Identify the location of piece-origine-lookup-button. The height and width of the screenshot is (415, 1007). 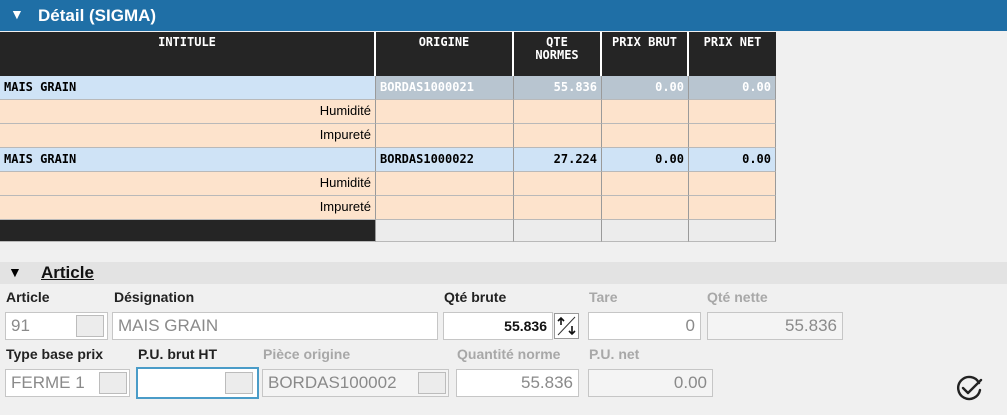
(432, 383).